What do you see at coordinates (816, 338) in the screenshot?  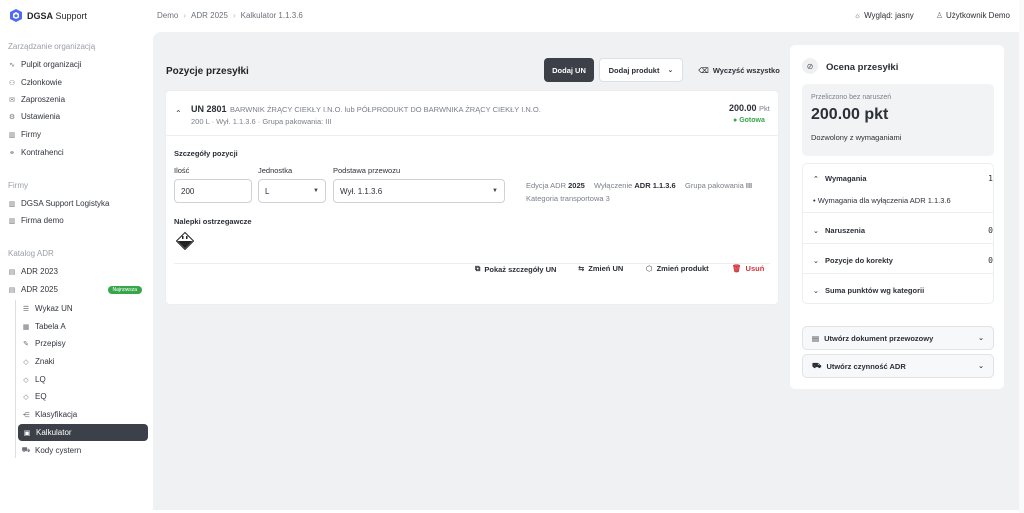 I see `document-icon: ▤` at bounding box center [816, 338].